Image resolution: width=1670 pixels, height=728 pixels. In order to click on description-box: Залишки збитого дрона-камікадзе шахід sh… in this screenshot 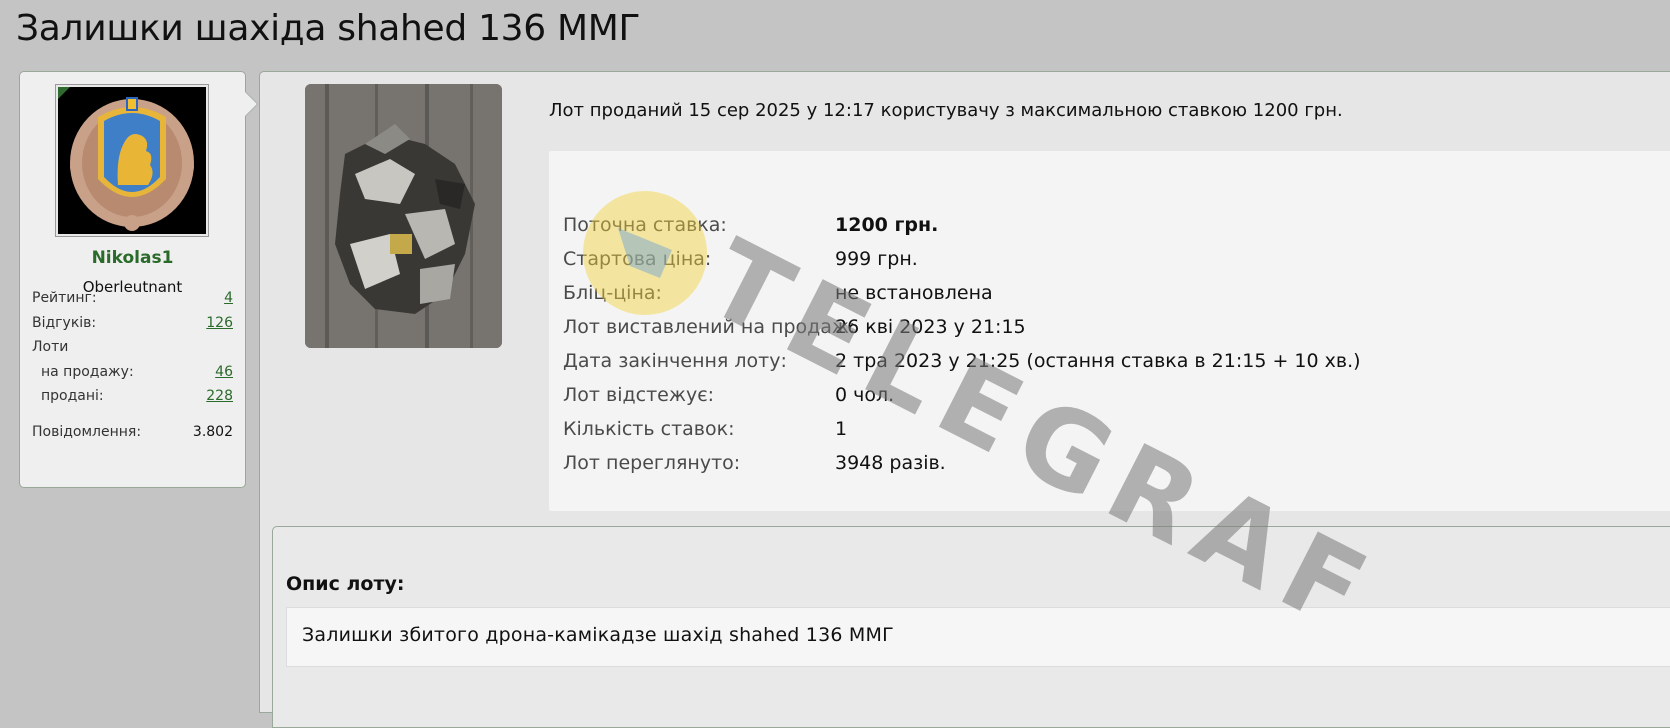, I will do `click(978, 637)`.